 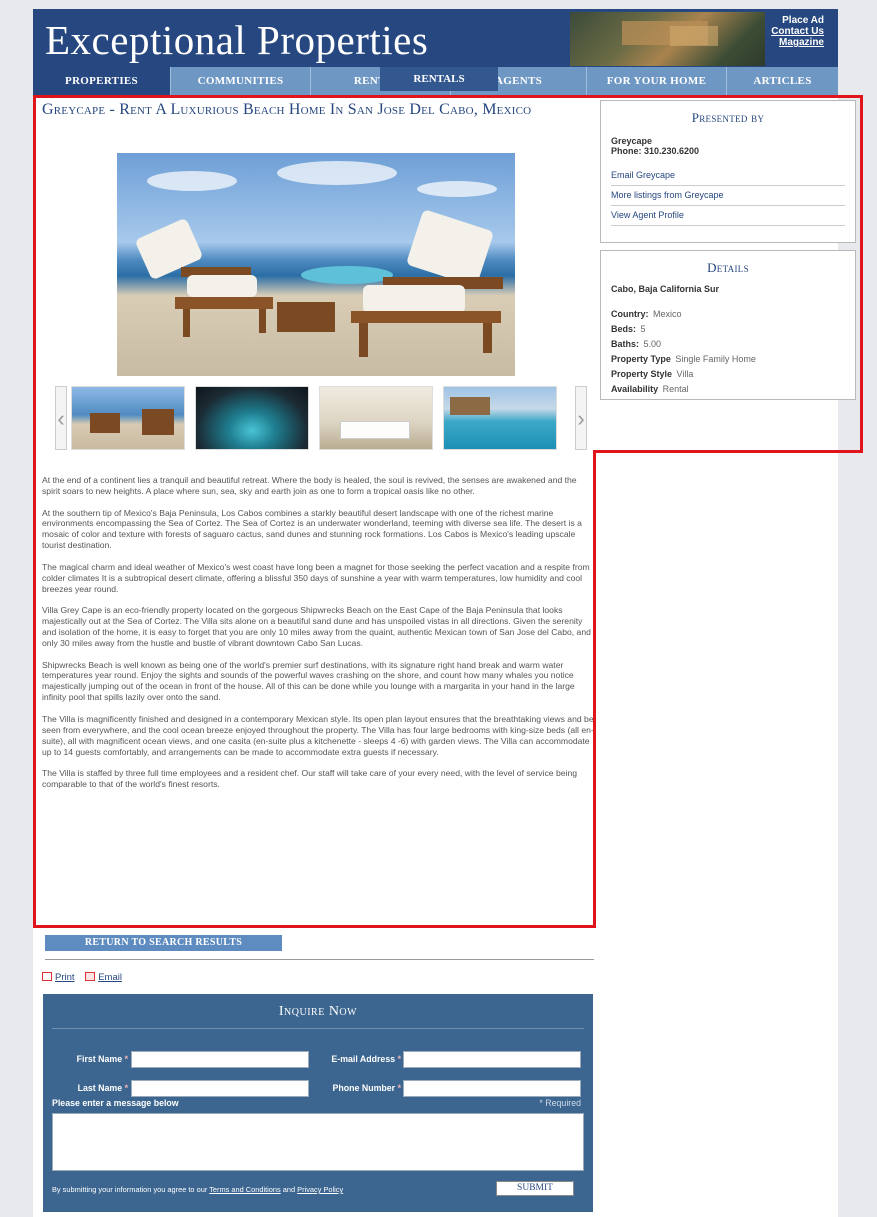 I want to click on detail-label: Property Style, so click(x=642, y=374).